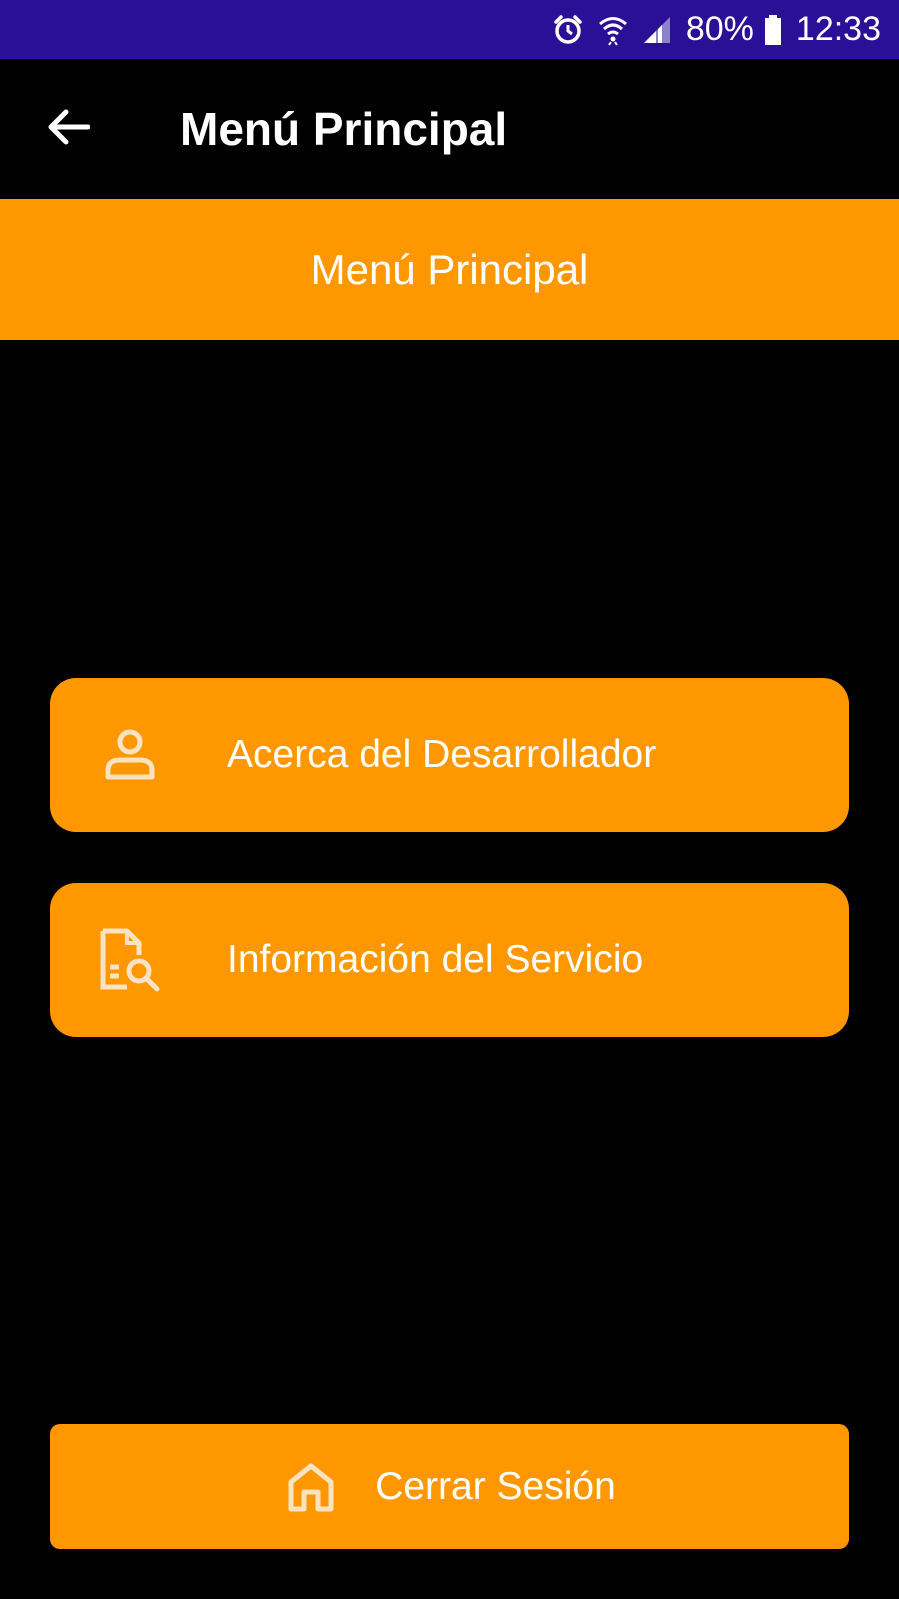  I want to click on app-bar: Menú Principal, so click(449, 129).